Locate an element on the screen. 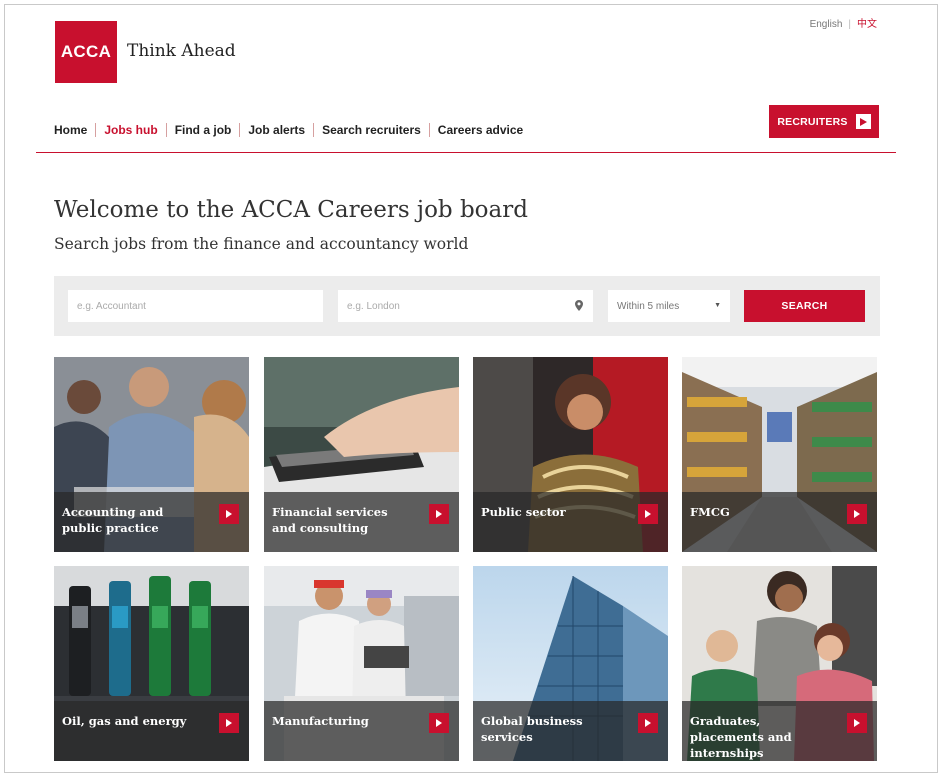 This screenshot has height=775, width=942. sector-tile-global-business-services: Global business services is located at coordinates (570, 663).